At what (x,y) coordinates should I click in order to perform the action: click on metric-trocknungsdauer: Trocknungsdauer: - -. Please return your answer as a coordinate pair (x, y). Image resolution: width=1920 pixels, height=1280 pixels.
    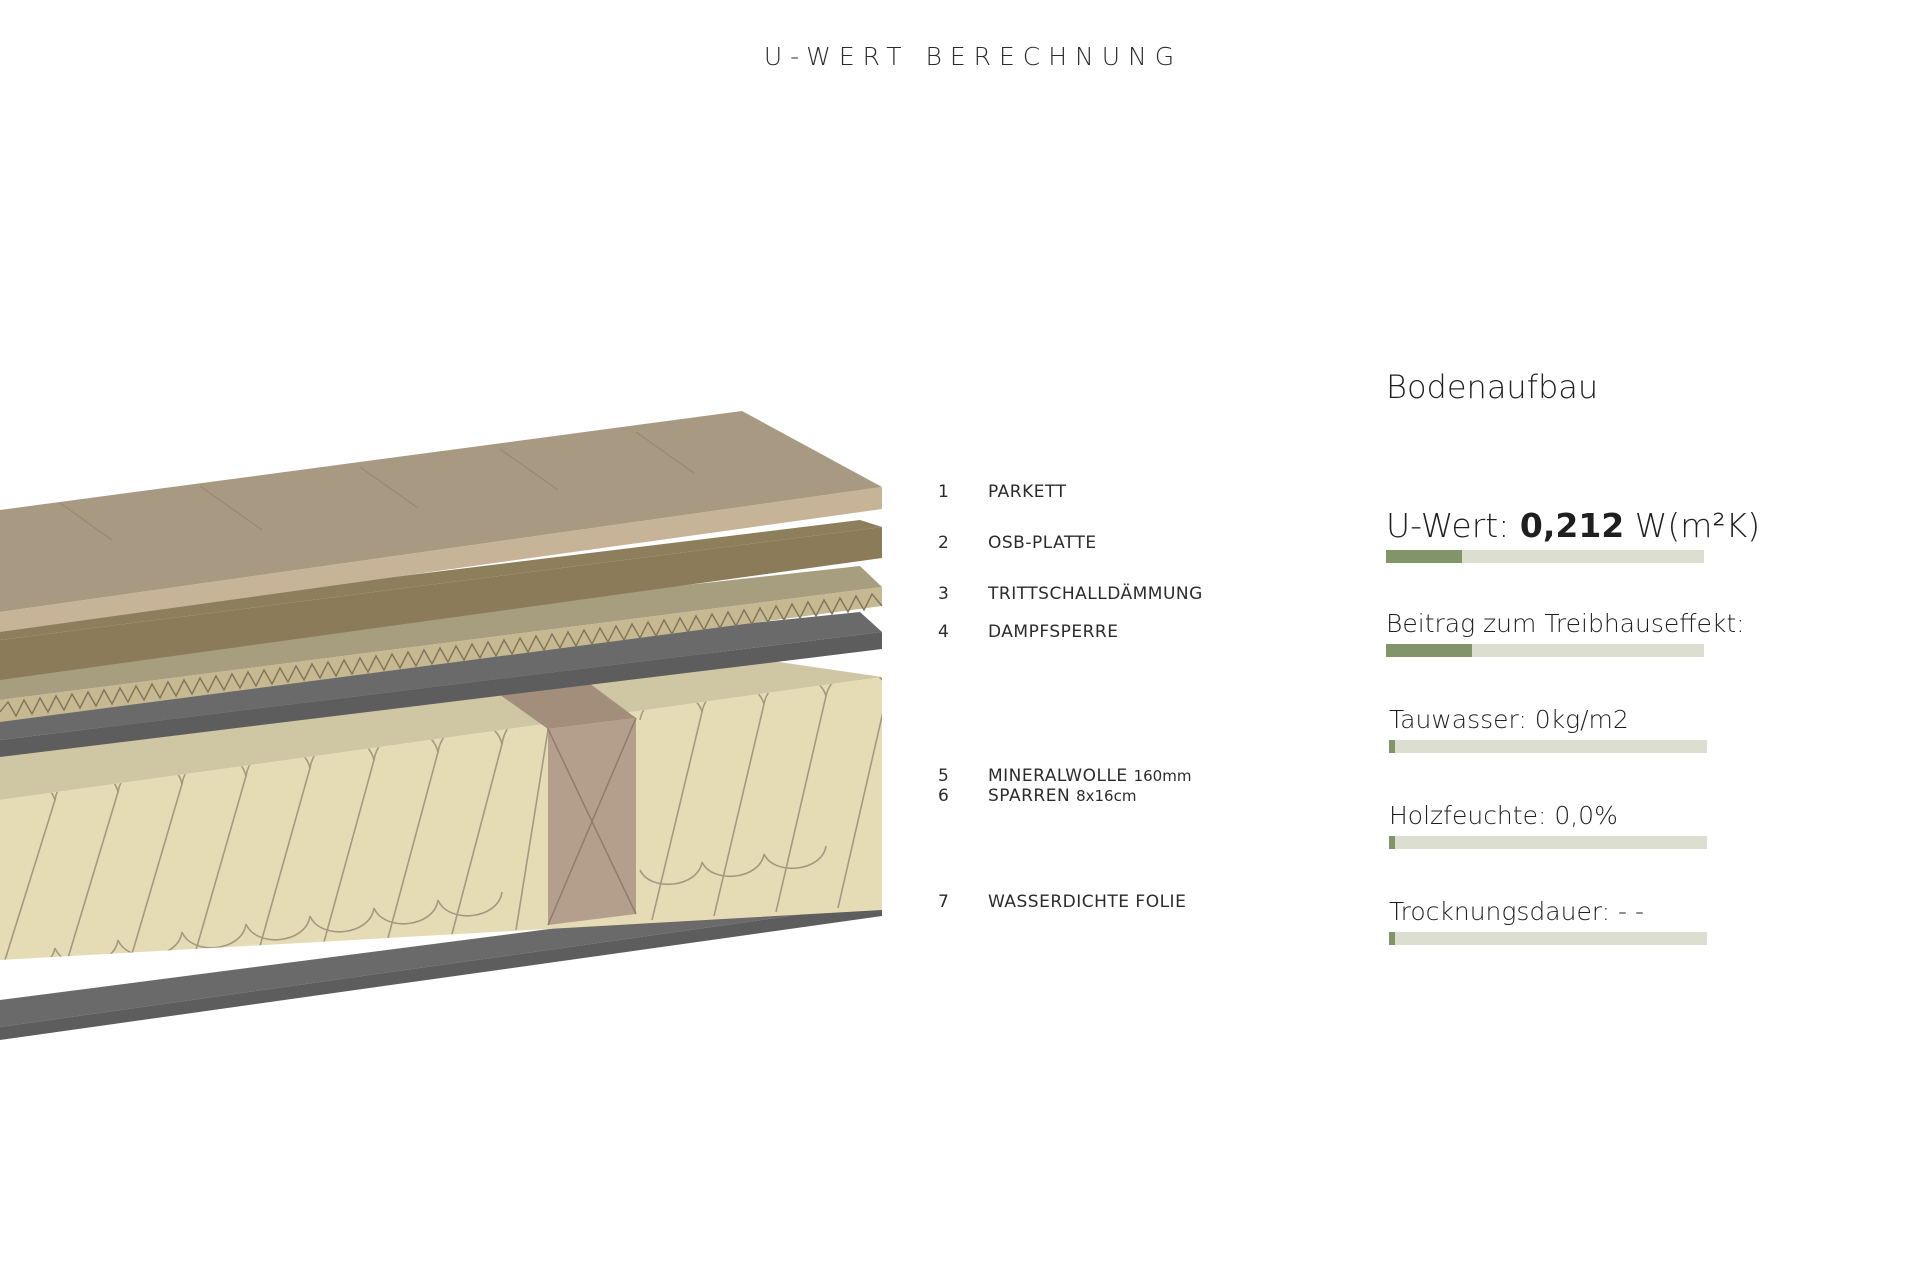
    Looking at the image, I should click on (1549, 920).